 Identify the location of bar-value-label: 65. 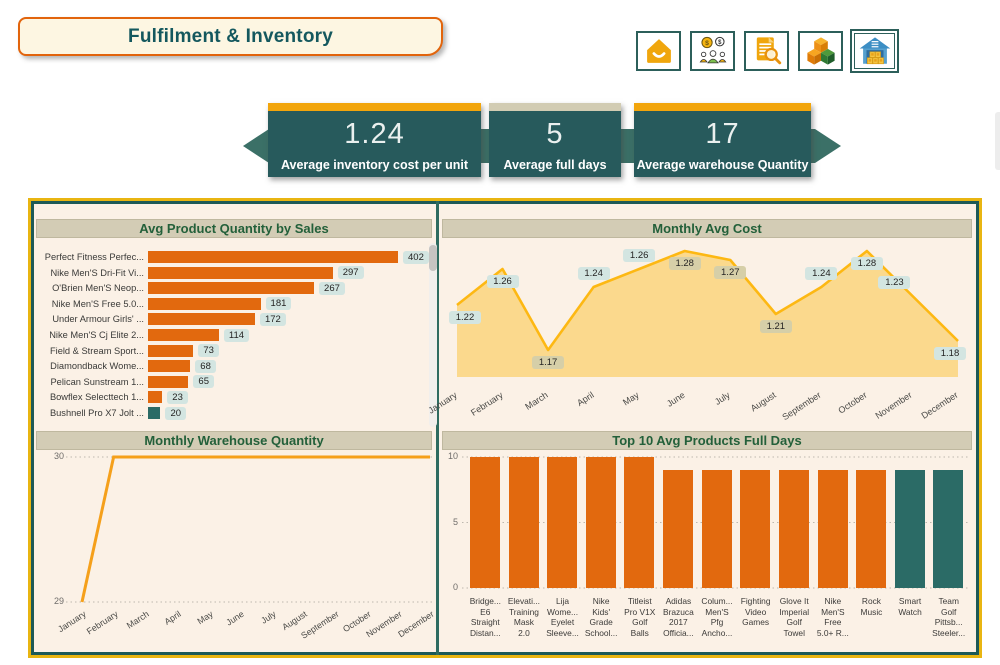
(203, 382).